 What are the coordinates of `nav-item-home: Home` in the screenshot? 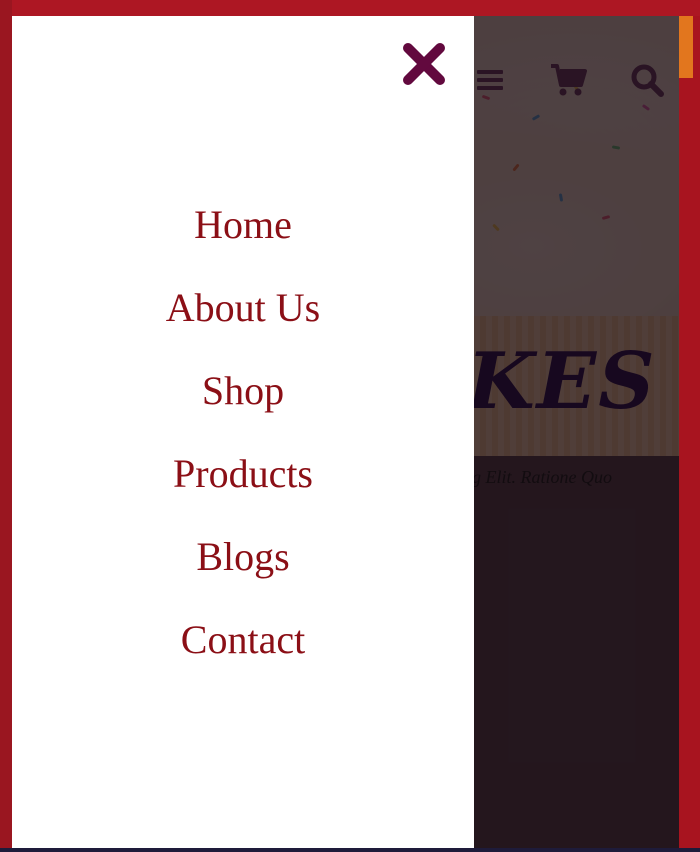 It's located at (243, 242).